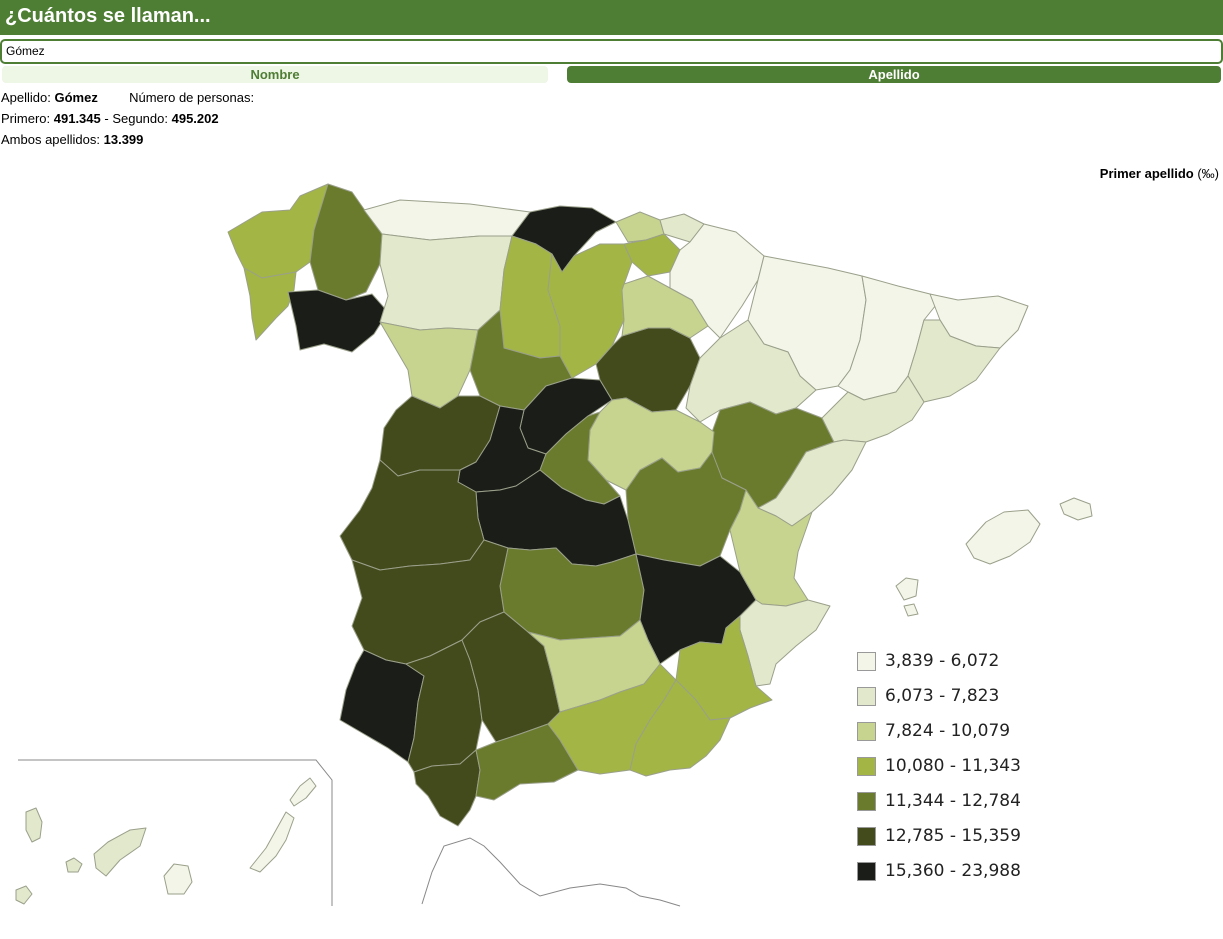 Image resolution: width=1223 pixels, height=939 pixels. What do you see at coordinates (911, 610) in the screenshot?
I see `province-formentera` at bounding box center [911, 610].